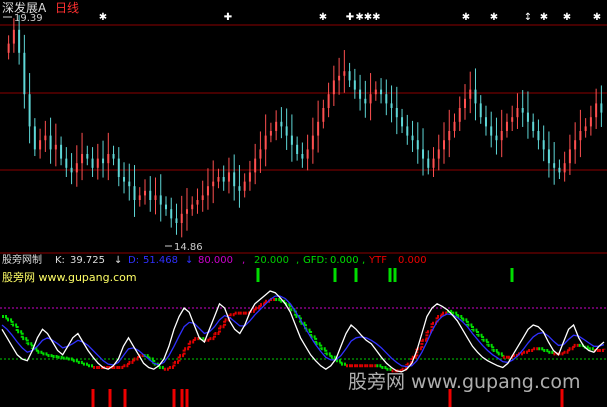 This screenshot has height=407, width=607. What do you see at coordinates (363, 260) in the screenshot?
I see `comma-3: ,` at bounding box center [363, 260].